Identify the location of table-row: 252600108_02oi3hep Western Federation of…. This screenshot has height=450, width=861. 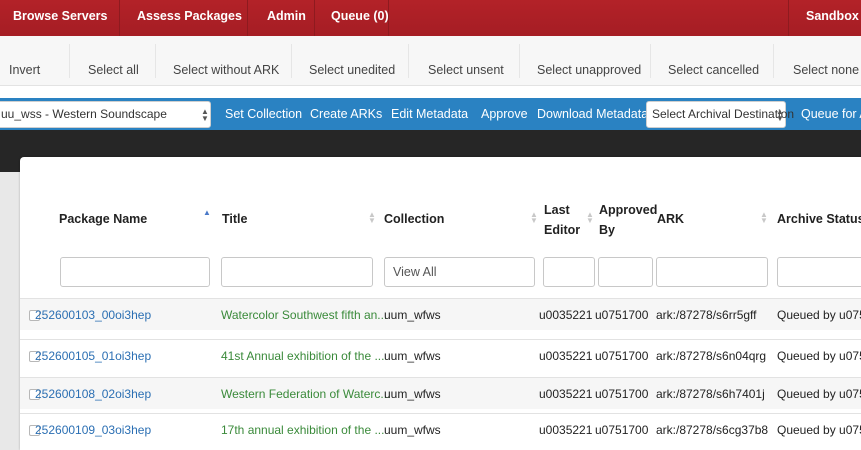
(440, 393).